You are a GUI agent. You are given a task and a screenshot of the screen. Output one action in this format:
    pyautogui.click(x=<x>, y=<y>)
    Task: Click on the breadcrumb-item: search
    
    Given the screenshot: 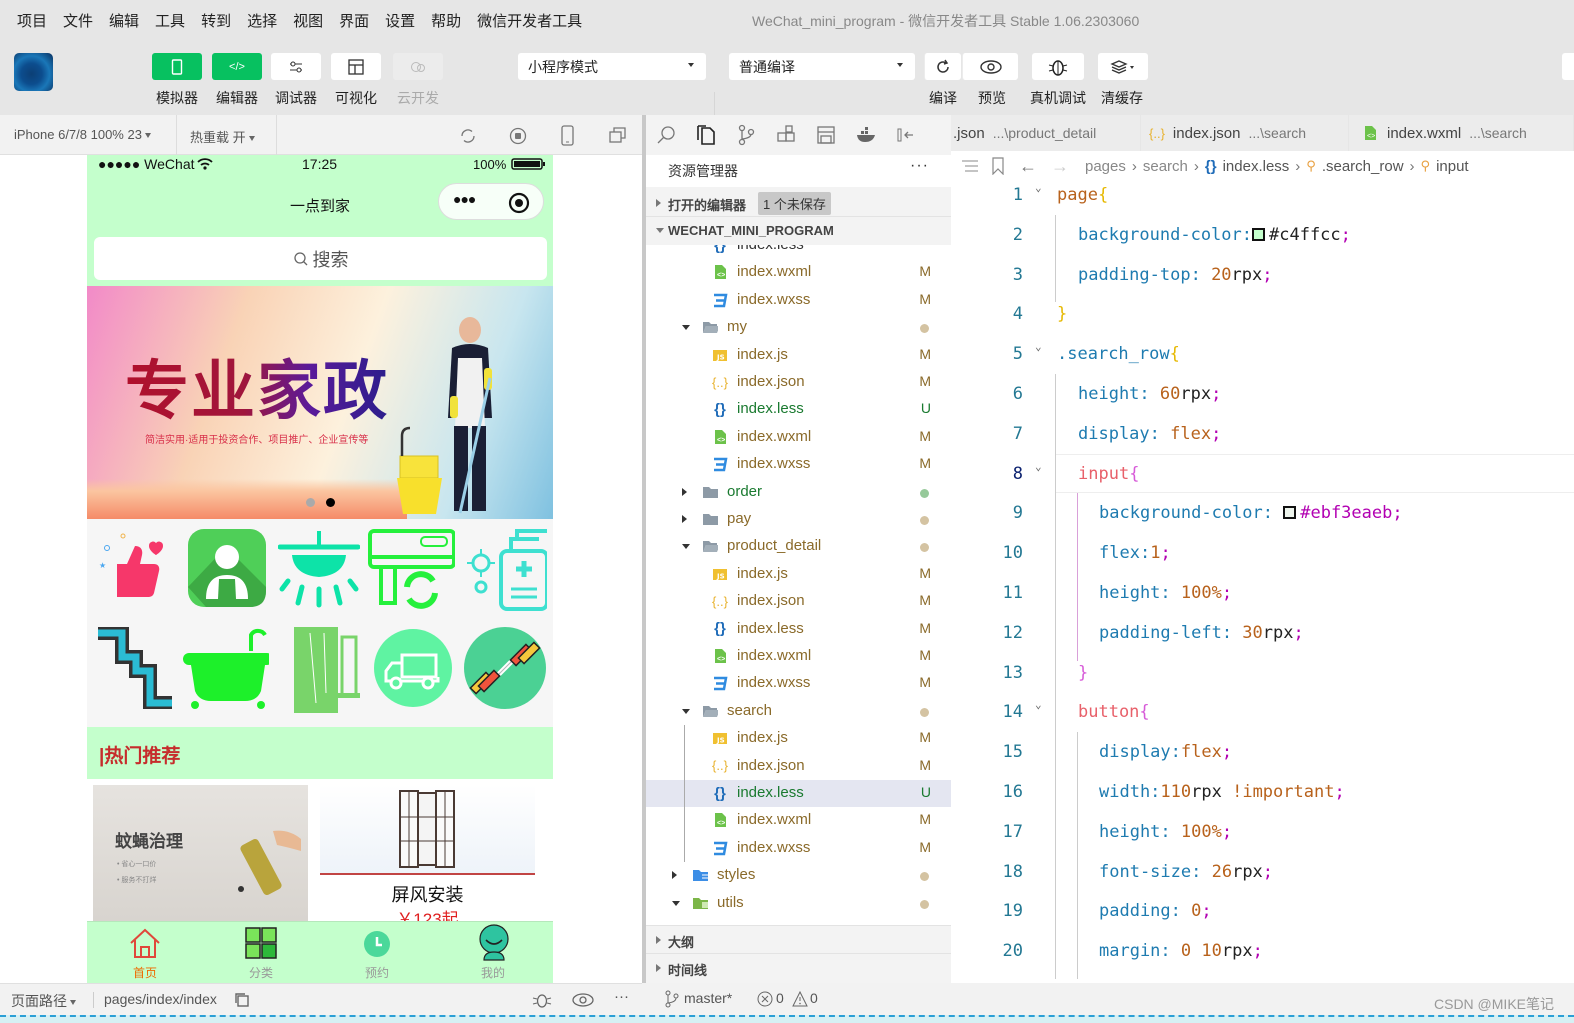 What is the action you would take?
    pyautogui.click(x=1165, y=166)
    